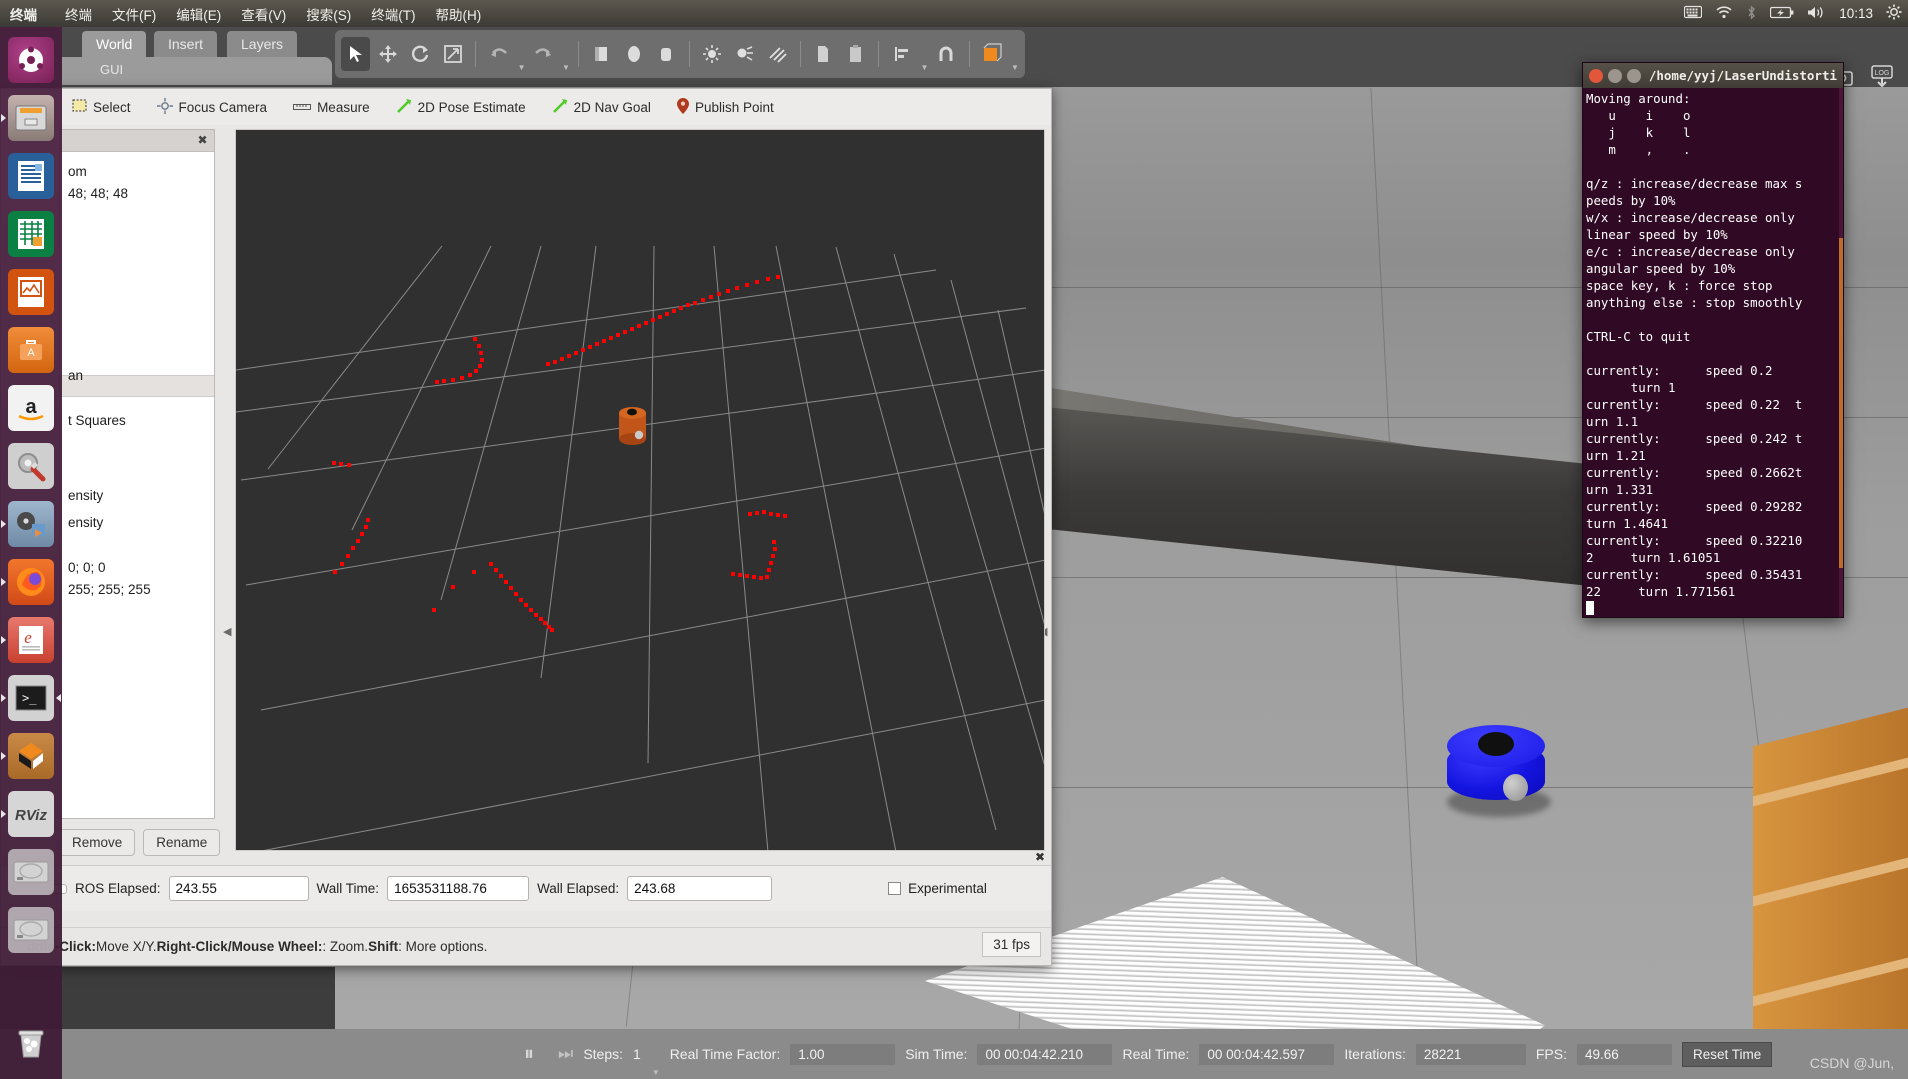  I want to click on select-tool: Select, so click(101, 107).